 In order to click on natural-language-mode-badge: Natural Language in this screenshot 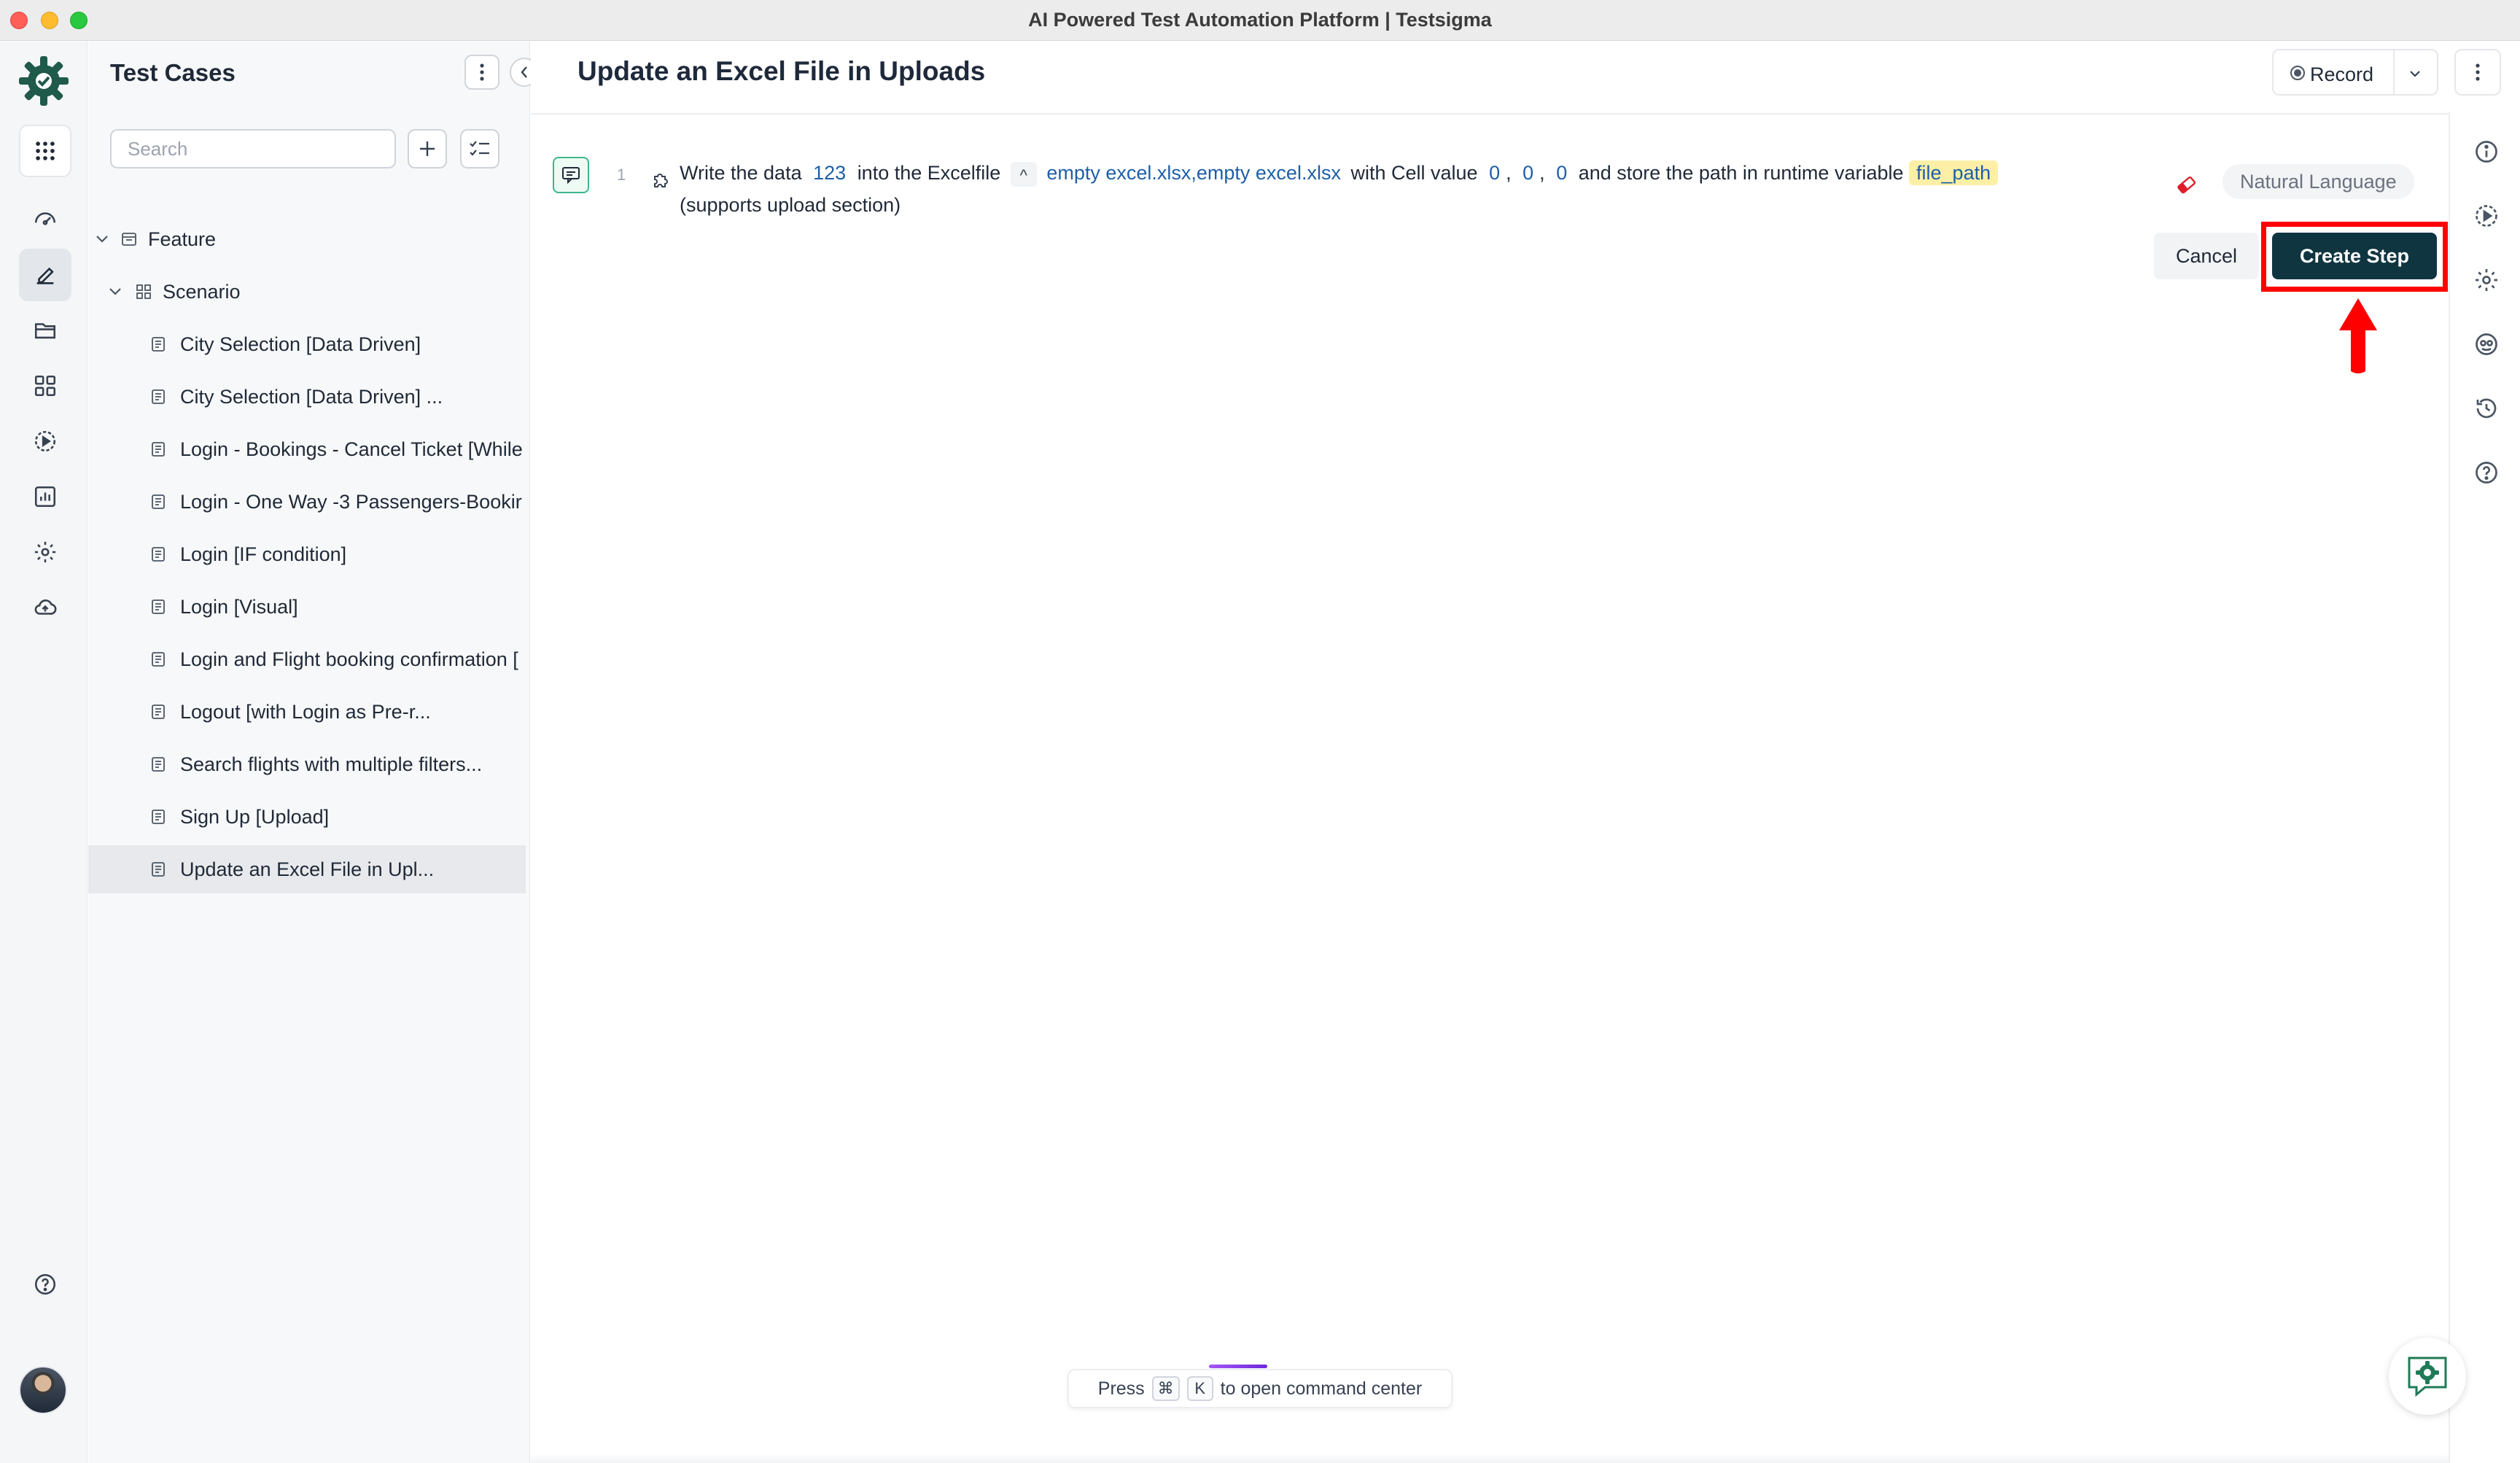, I will do `click(2318, 181)`.